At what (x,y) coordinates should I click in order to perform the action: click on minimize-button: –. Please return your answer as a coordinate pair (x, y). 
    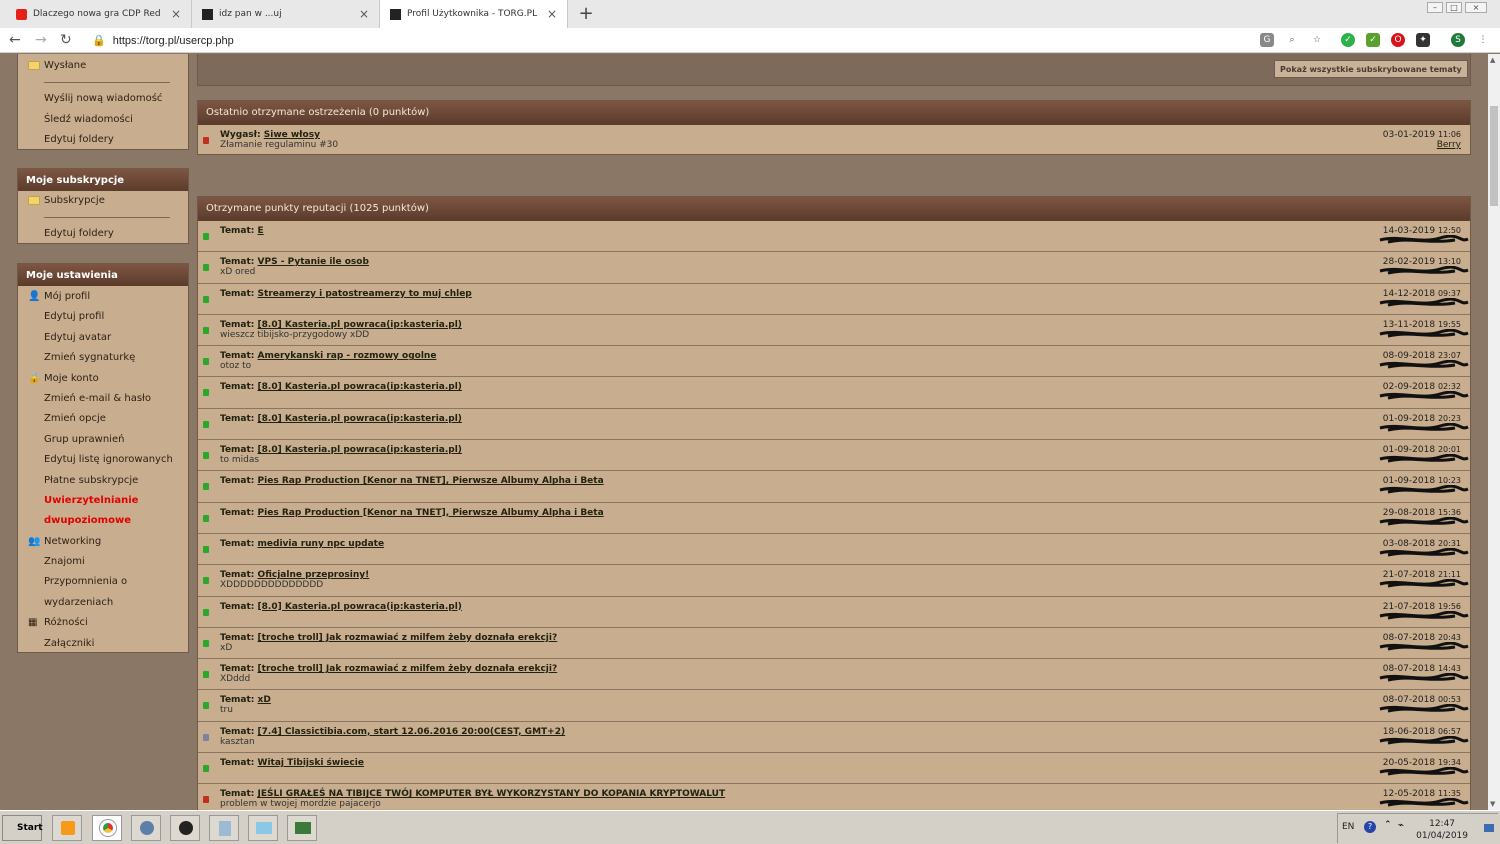
    Looking at the image, I should click on (1435, 7).